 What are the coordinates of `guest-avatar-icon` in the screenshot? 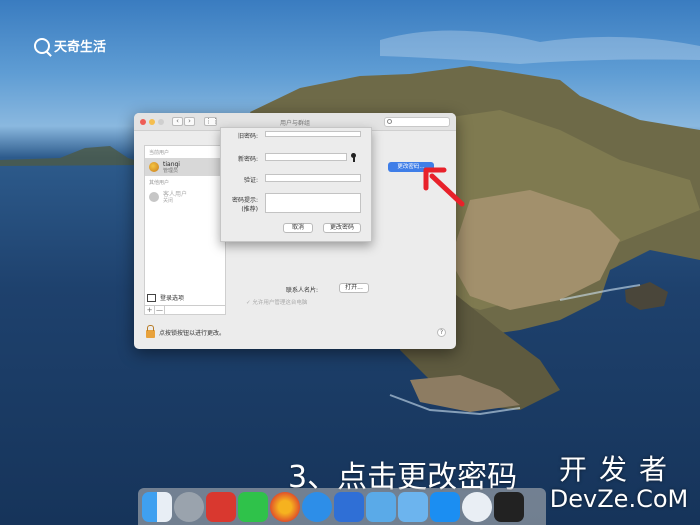 It's located at (154, 197).